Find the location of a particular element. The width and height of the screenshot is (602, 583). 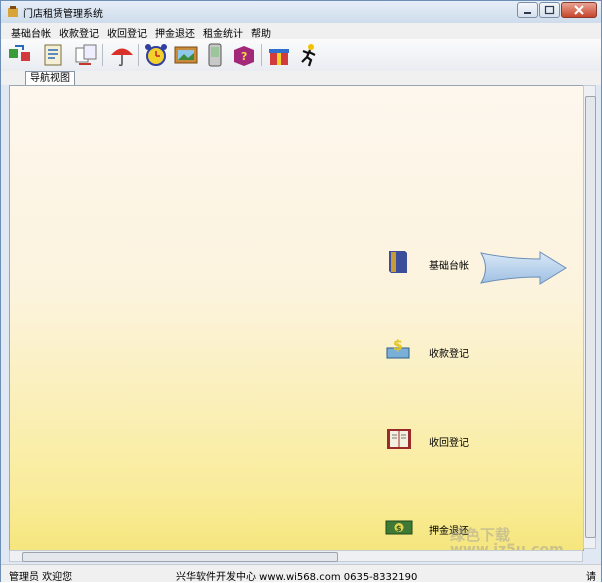

alarm-clock-icon is located at coordinates (156, 55).